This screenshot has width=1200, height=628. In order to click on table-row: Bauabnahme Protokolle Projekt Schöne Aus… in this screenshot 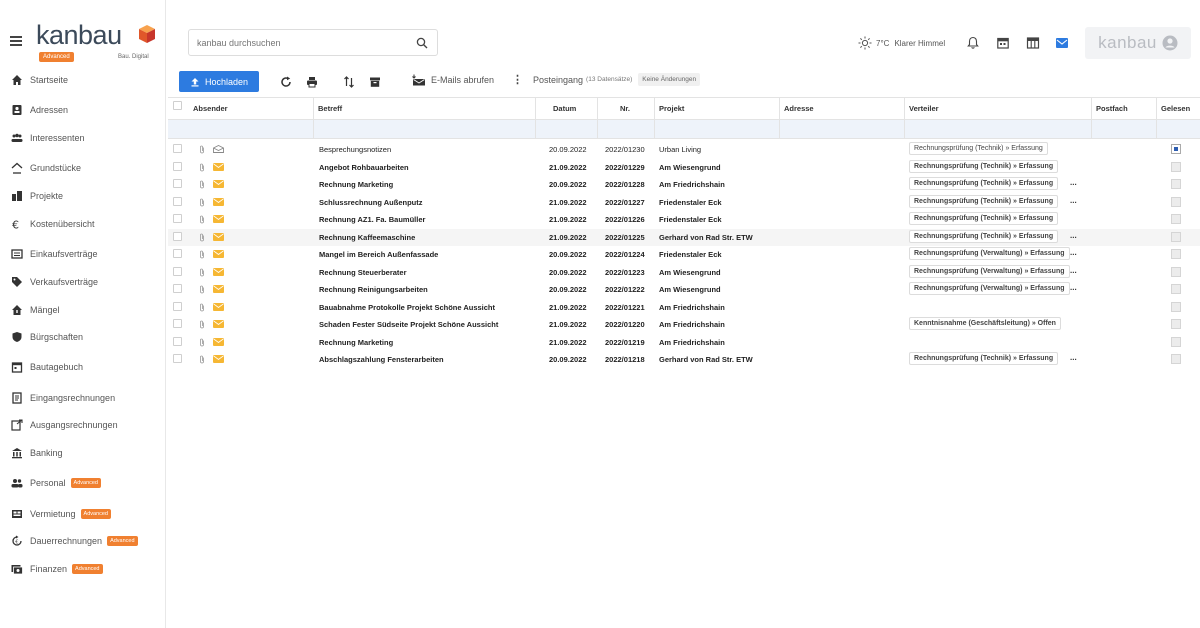, I will do `click(684, 308)`.